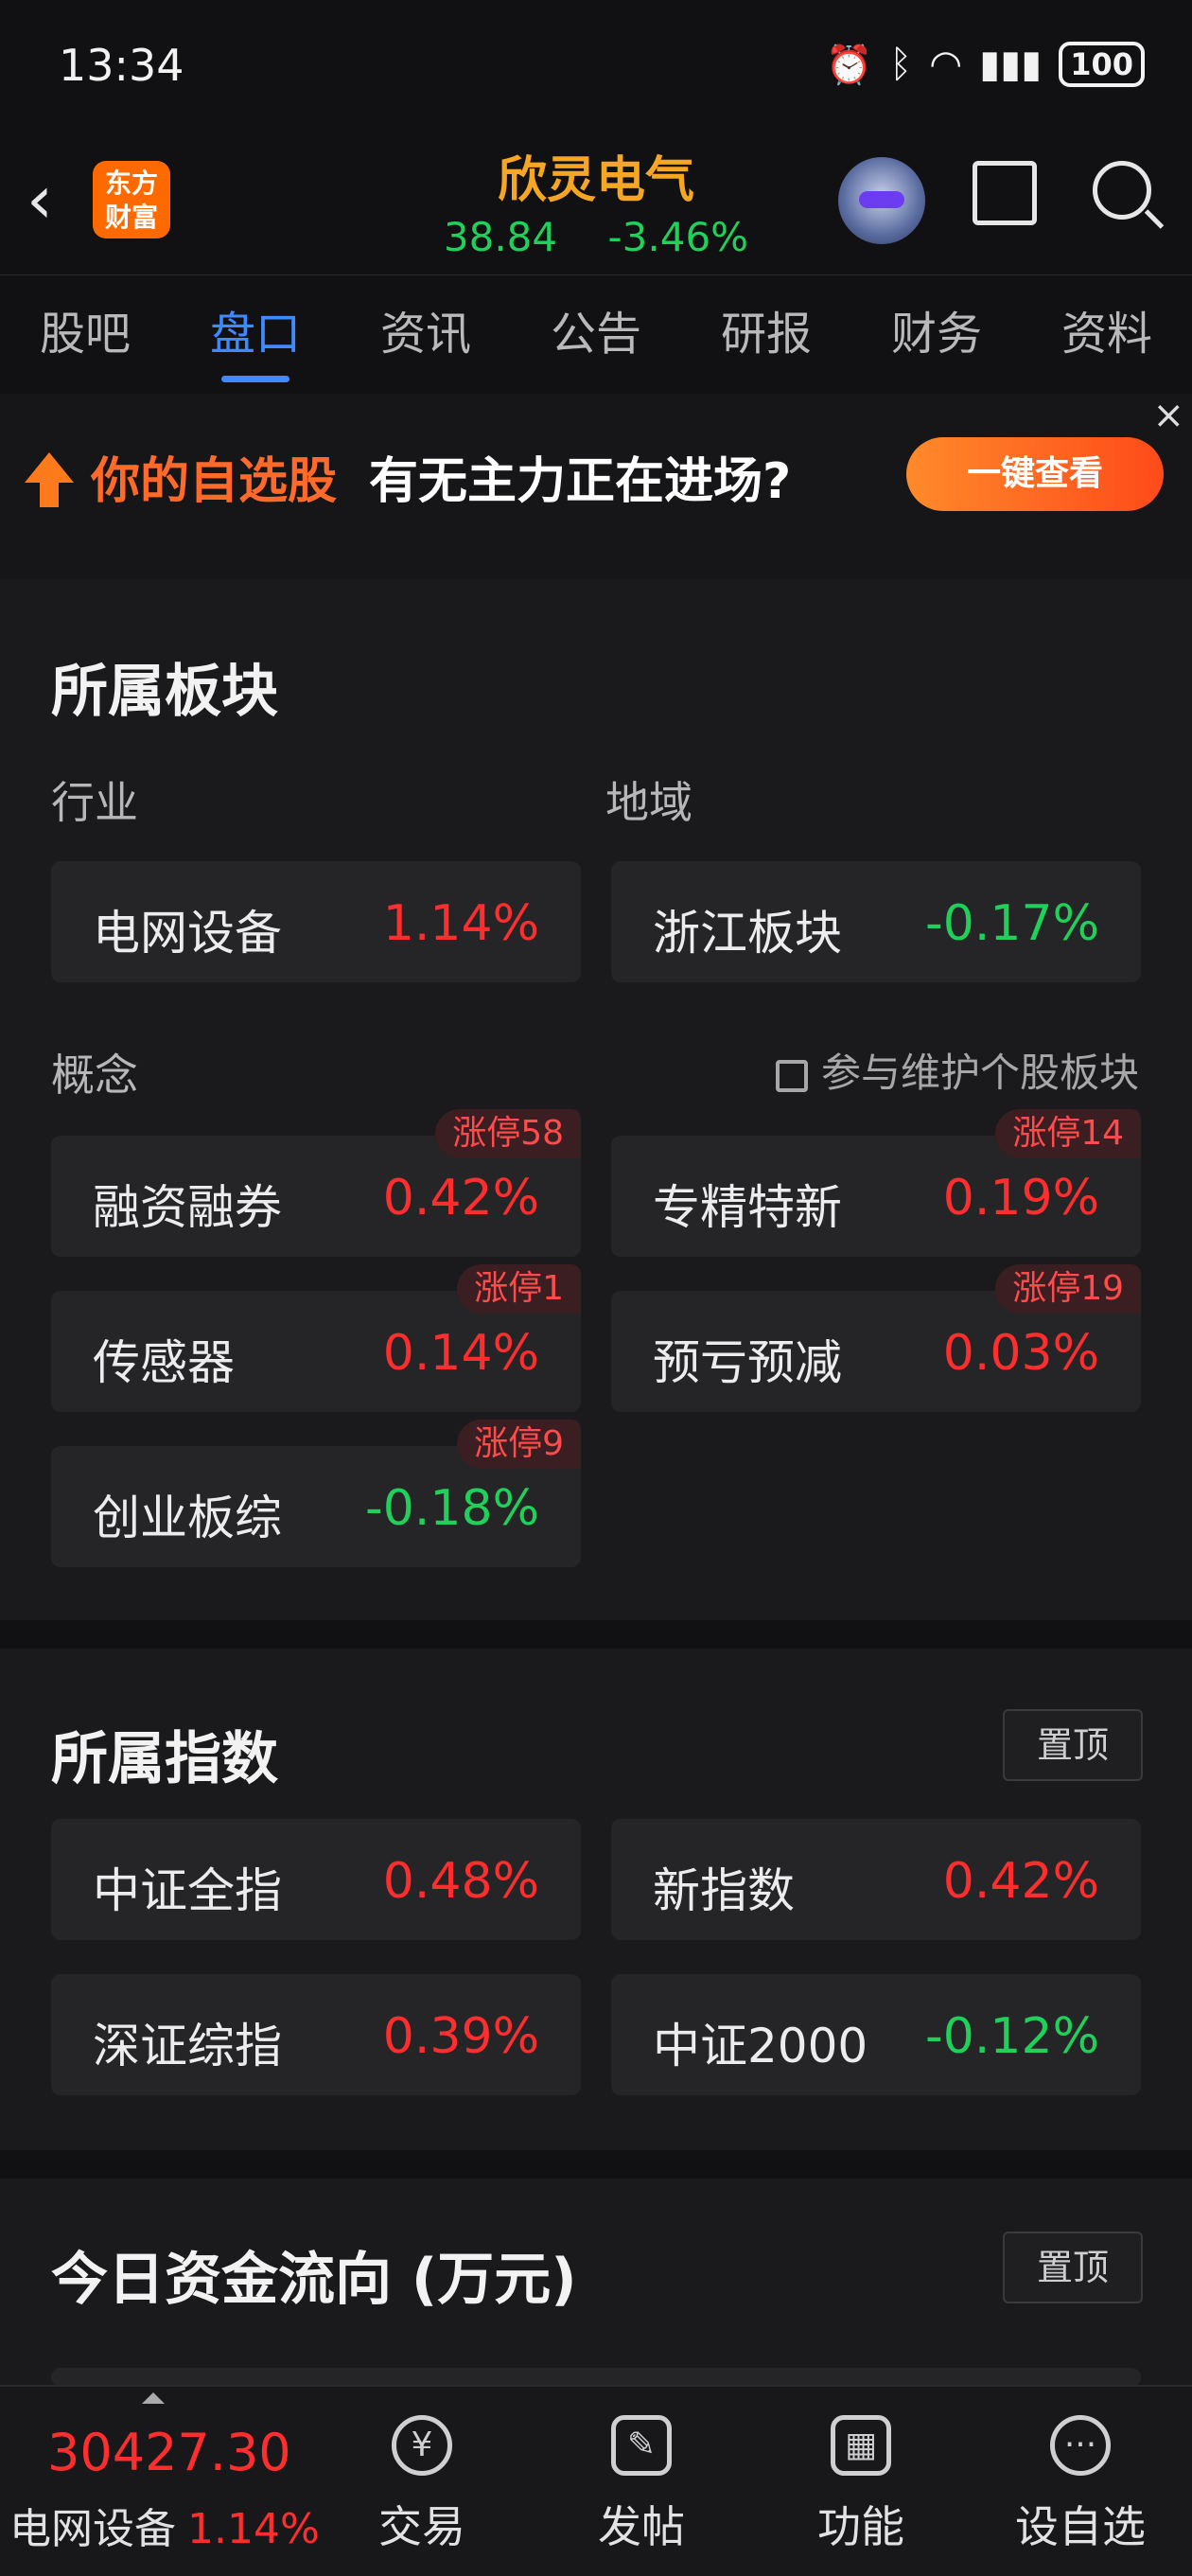  What do you see at coordinates (153, 2398) in the screenshot?
I see `expand-caret-icon` at bounding box center [153, 2398].